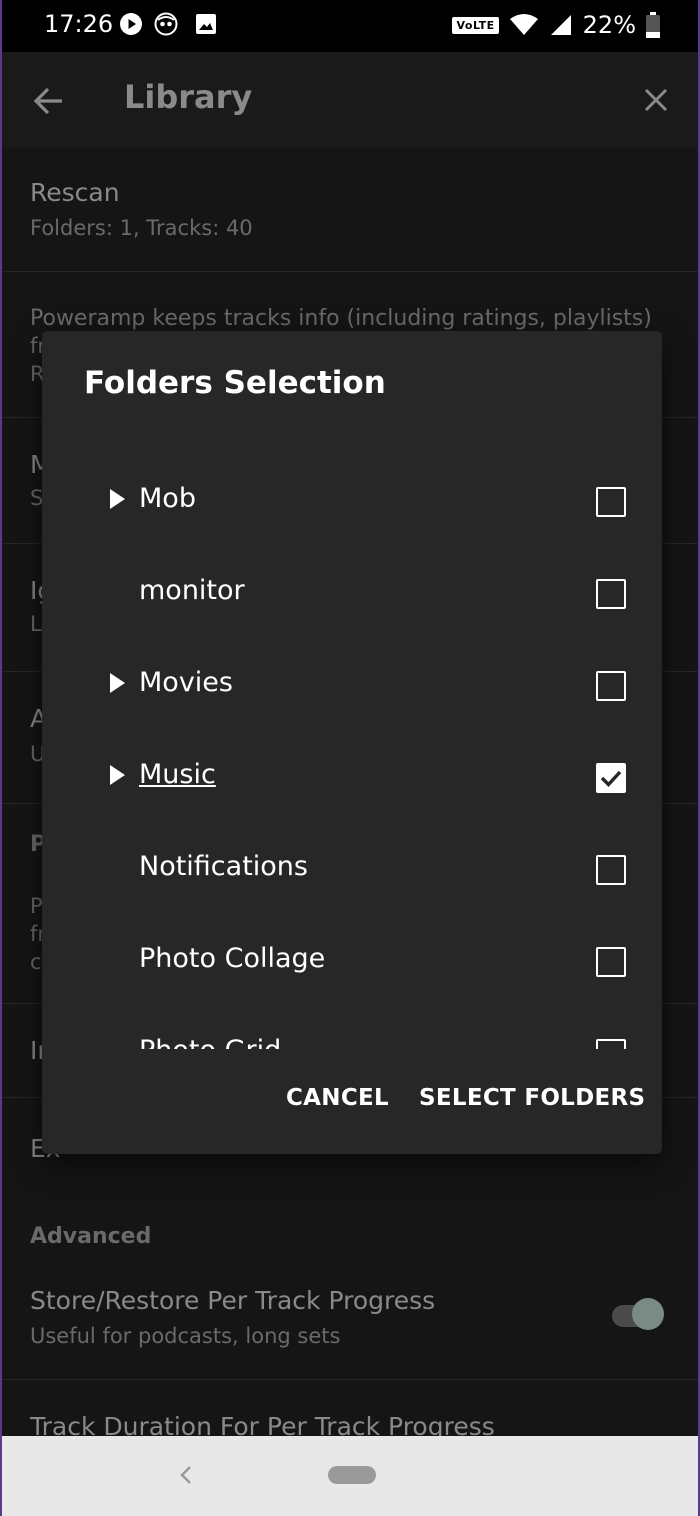  Describe the element at coordinates (167, 498) in the screenshot. I see `folder-name: Mob` at that location.